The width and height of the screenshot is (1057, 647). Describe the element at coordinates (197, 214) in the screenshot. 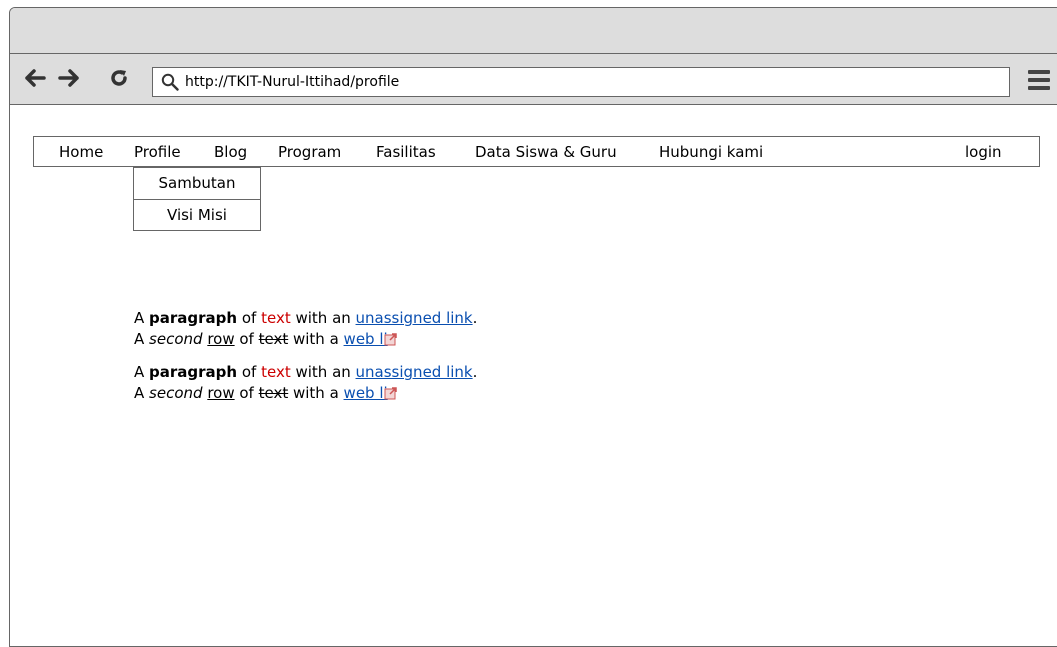

I see `dropdown-item-visi-misi: Visi Misi` at that location.